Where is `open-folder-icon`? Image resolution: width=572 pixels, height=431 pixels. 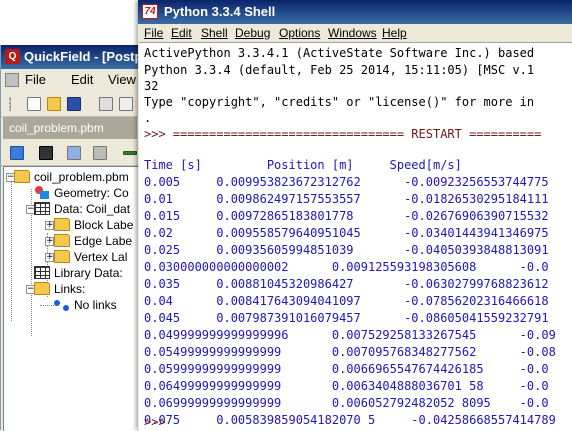
open-folder-icon is located at coordinates (54, 104).